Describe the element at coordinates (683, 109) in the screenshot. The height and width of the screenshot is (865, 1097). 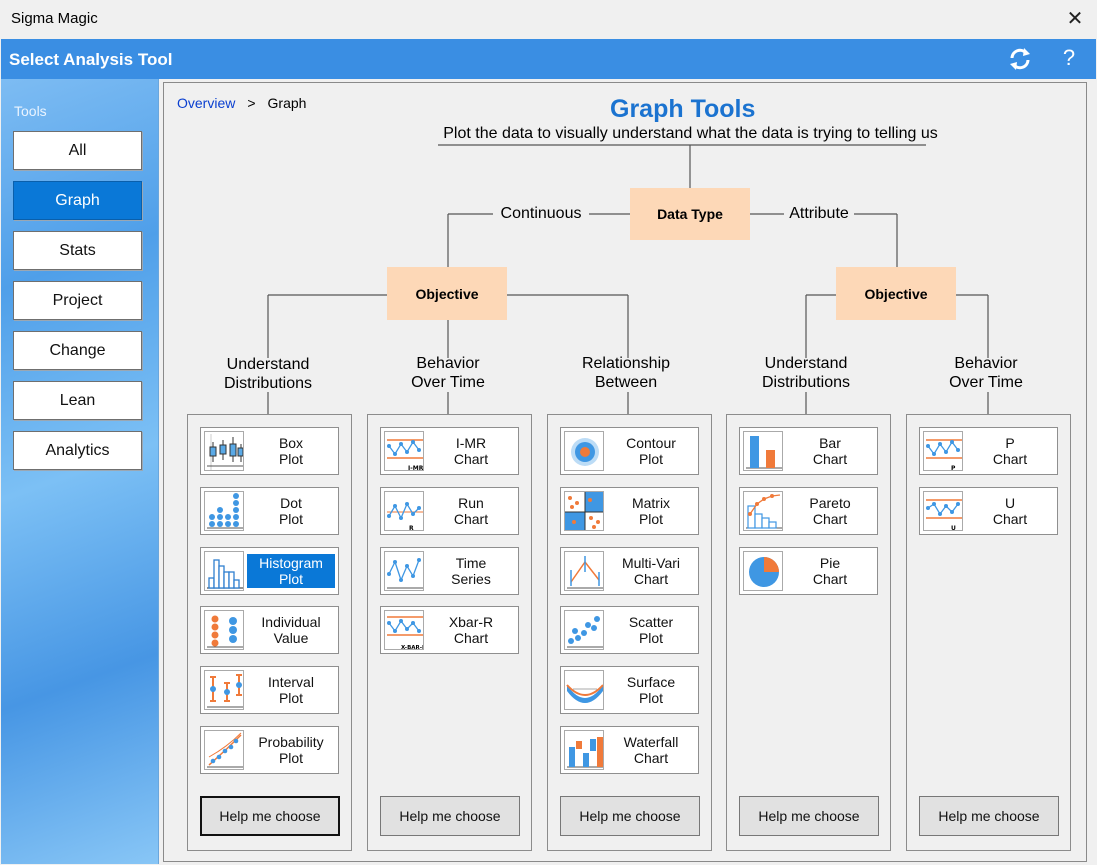
I see `page-title: Graph Tools` at that location.